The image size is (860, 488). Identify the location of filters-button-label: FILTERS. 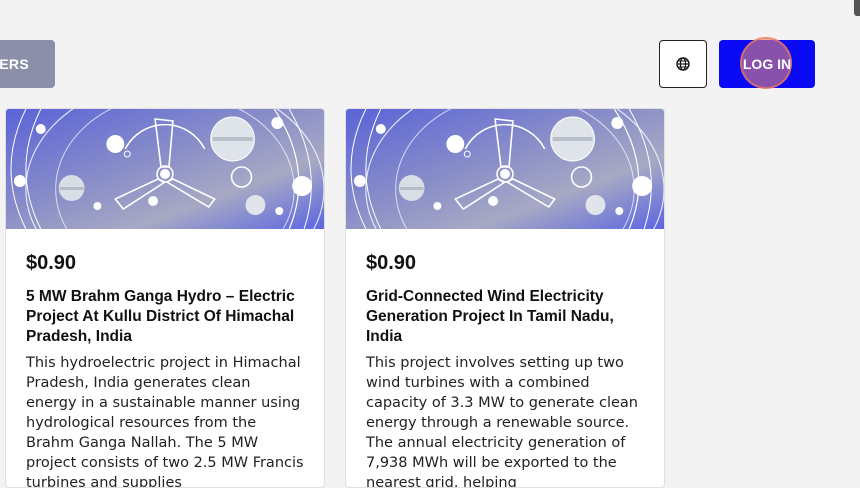
(14, 64).